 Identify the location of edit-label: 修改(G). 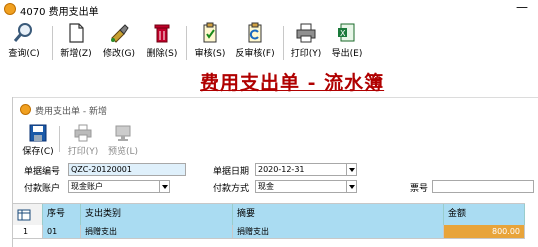
(119, 54).